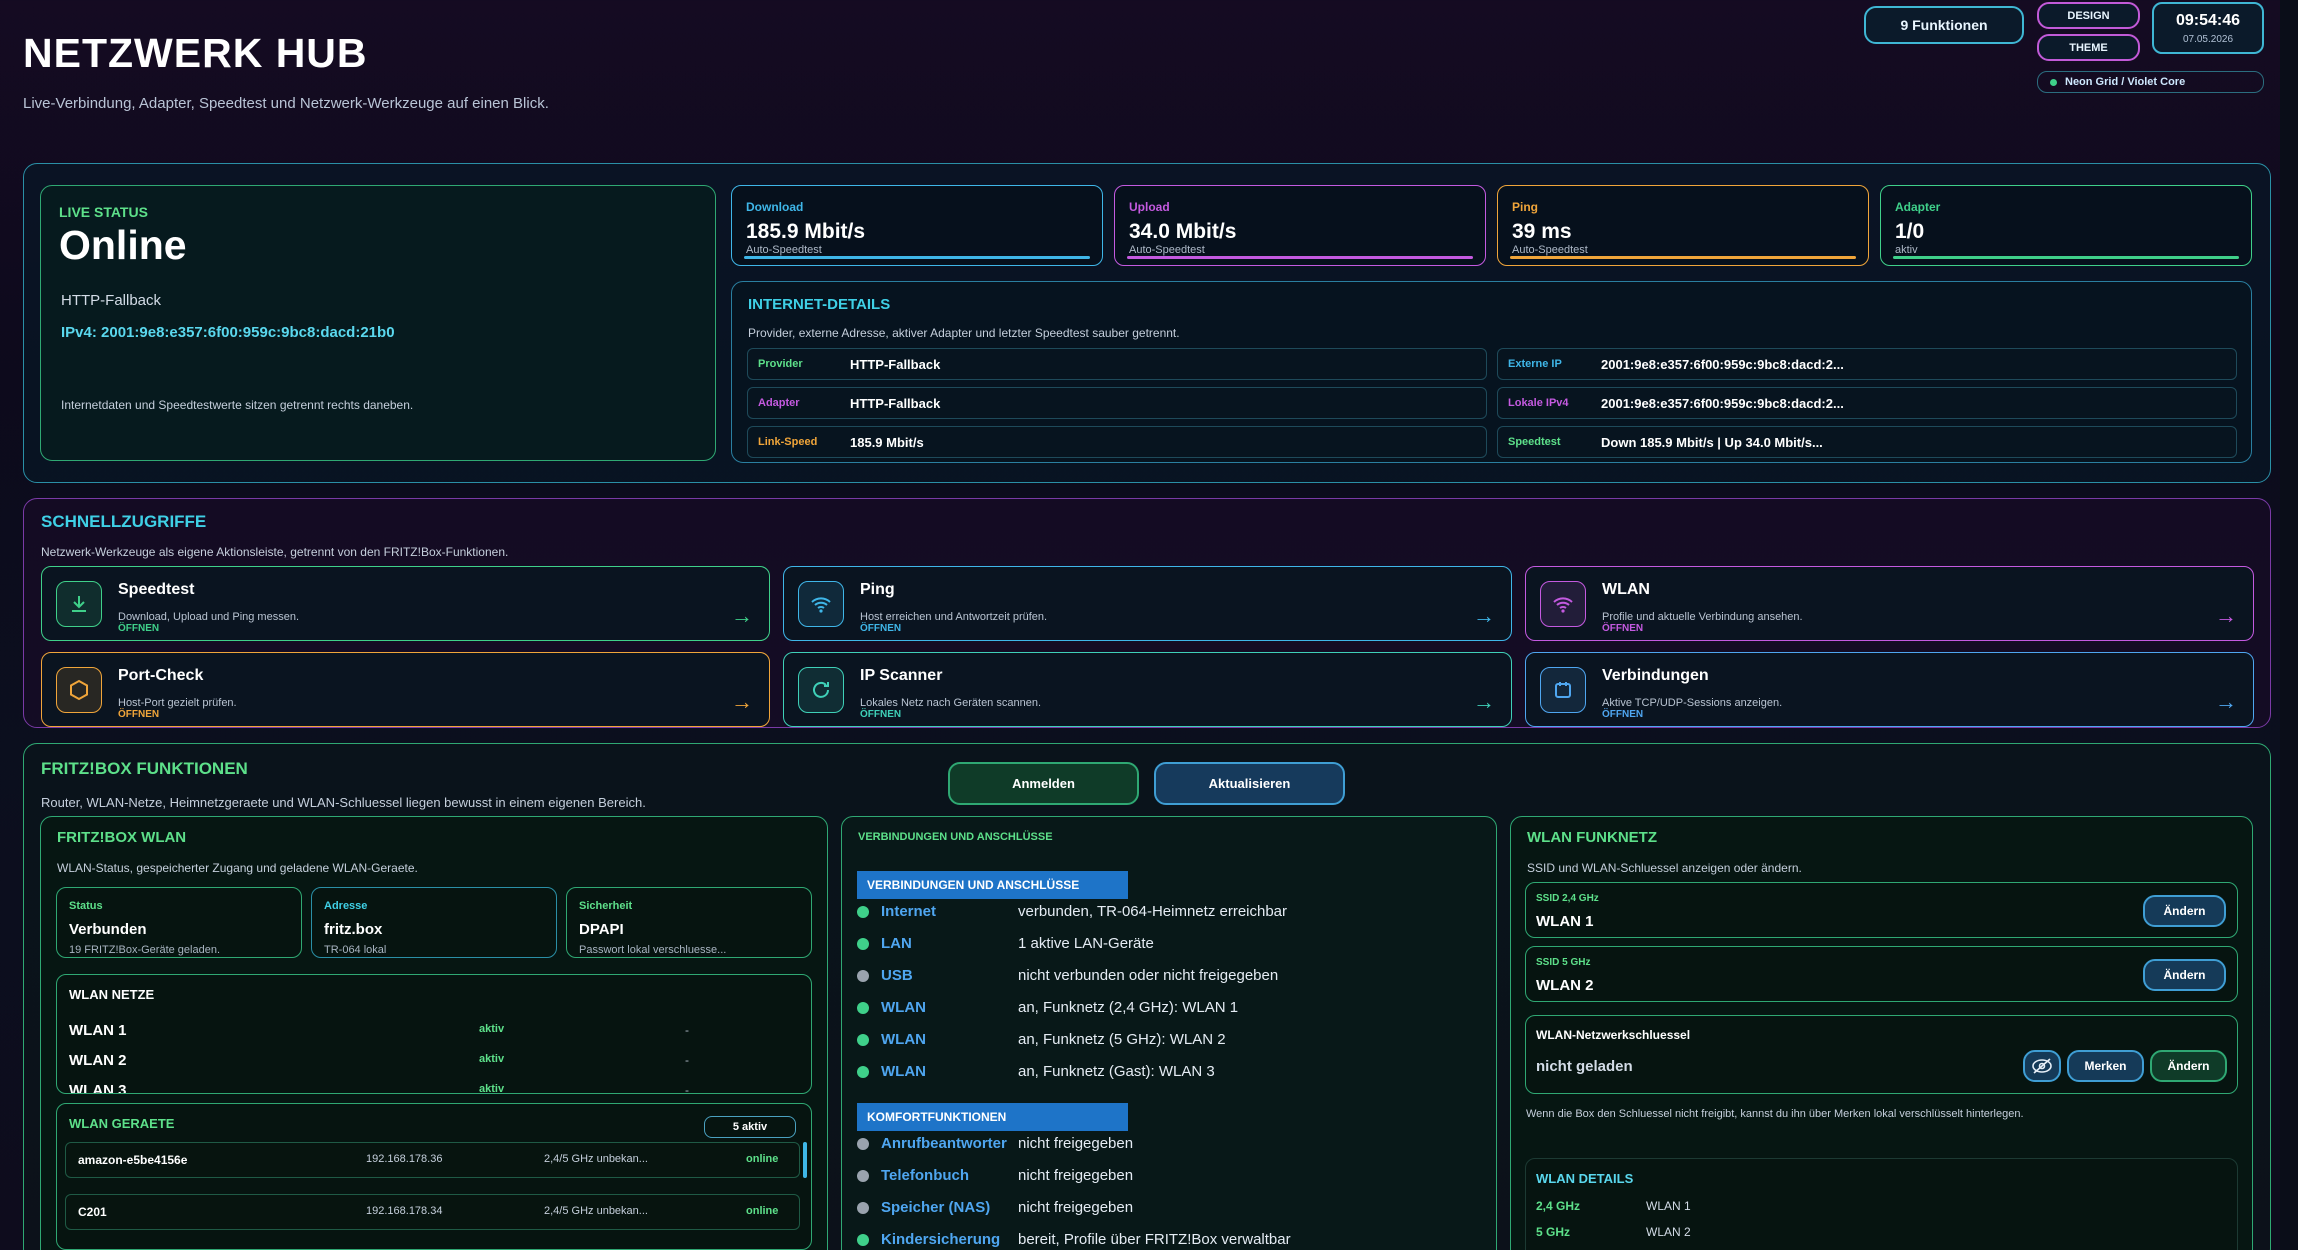 The width and height of the screenshot is (2298, 1250). What do you see at coordinates (750, 1127) in the screenshot?
I see `devices-count-badge: 5 aktiv` at bounding box center [750, 1127].